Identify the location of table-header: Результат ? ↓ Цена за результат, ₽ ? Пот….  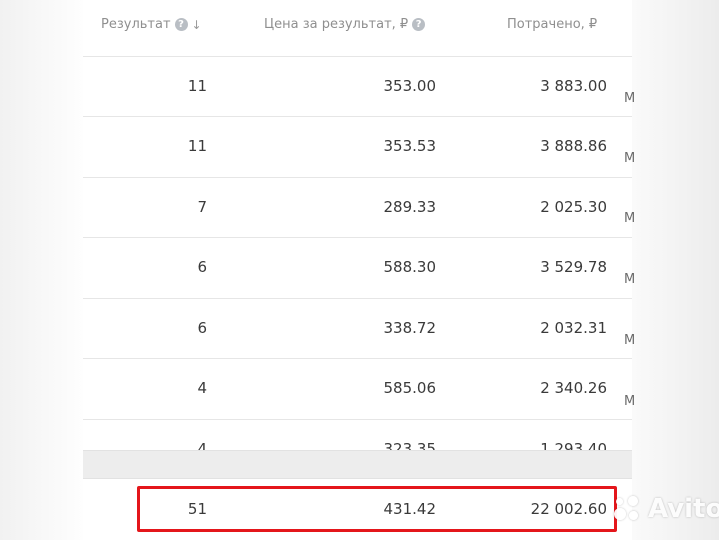
(357, 28).